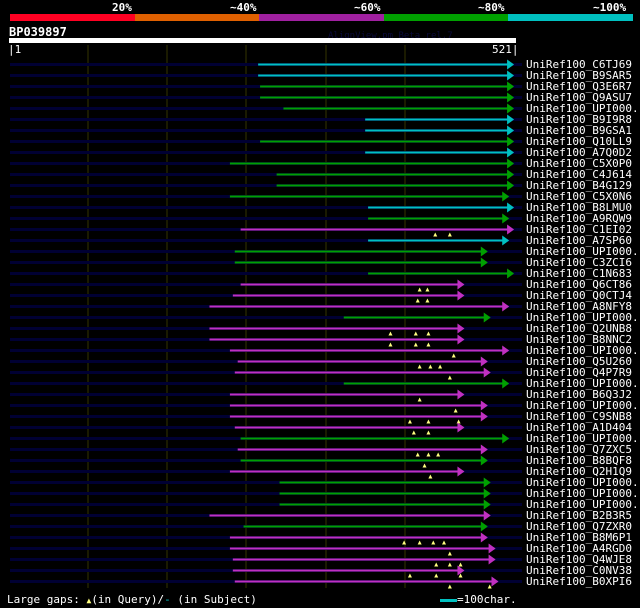 The height and width of the screenshot is (608, 640). What do you see at coordinates (579, 548) in the screenshot?
I see `hit-label: UniRef100_A4RGD0` at bounding box center [579, 548].